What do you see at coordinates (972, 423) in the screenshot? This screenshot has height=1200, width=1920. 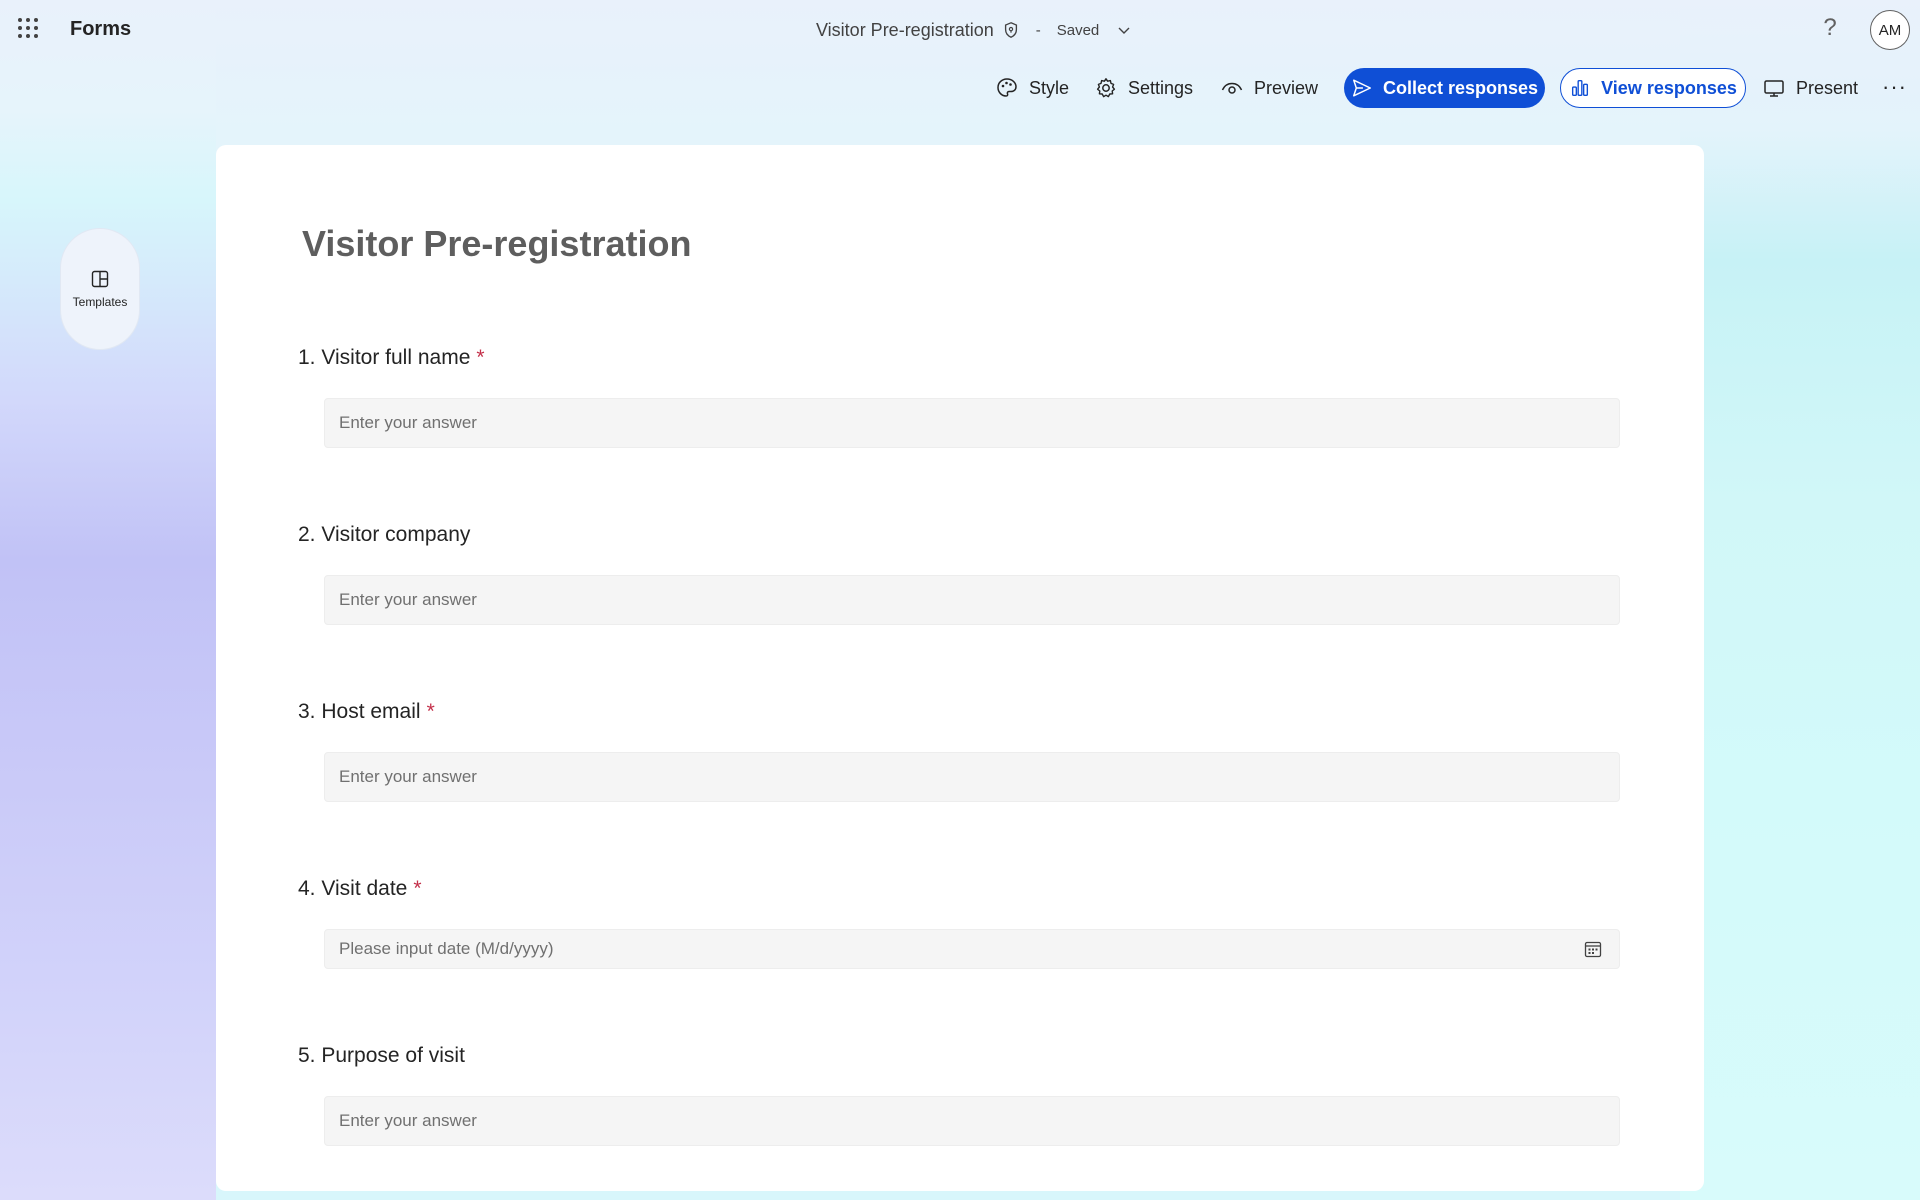 I see `visitor-full-name-input` at bounding box center [972, 423].